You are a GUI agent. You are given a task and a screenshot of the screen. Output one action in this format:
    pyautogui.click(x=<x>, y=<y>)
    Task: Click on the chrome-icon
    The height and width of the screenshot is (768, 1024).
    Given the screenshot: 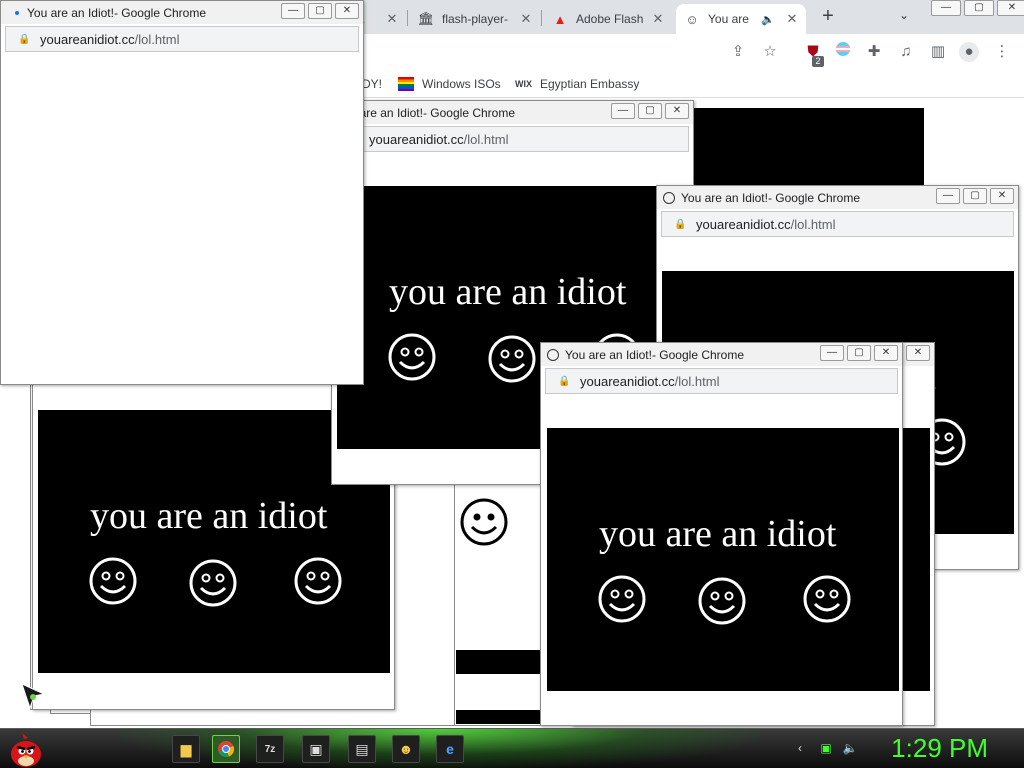 What is the action you would take?
    pyautogui.click(x=226, y=749)
    